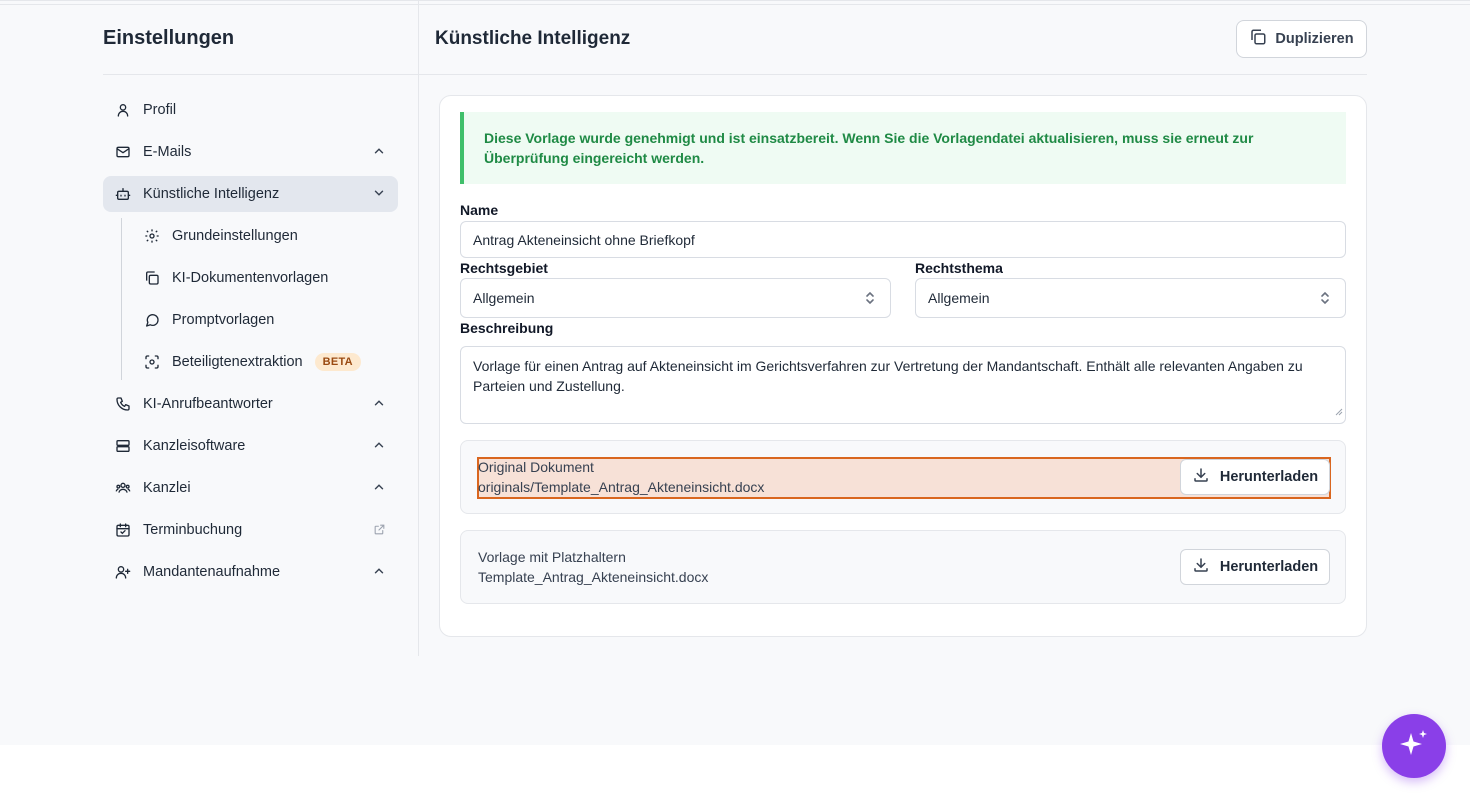  Describe the element at coordinates (123, 404) in the screenshot. I see `phone-icon` at that location.